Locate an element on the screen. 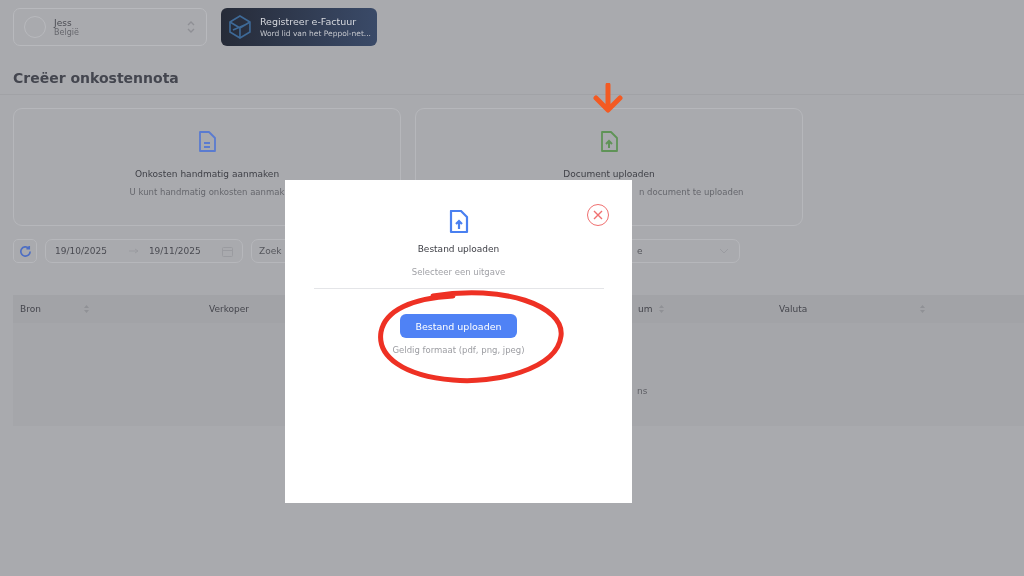 This screenshot has width=1024, height=576. refresh-button is located at coordinates (25, 251).